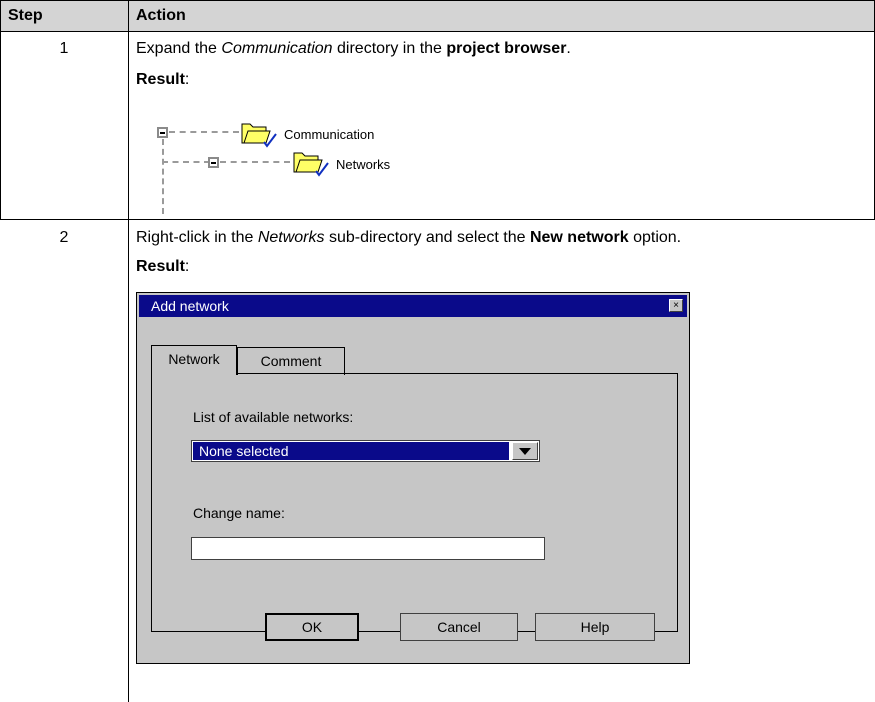 This screenshot has height=702, width=875. I want to click on table-header: Step Action, so click(437, 15).